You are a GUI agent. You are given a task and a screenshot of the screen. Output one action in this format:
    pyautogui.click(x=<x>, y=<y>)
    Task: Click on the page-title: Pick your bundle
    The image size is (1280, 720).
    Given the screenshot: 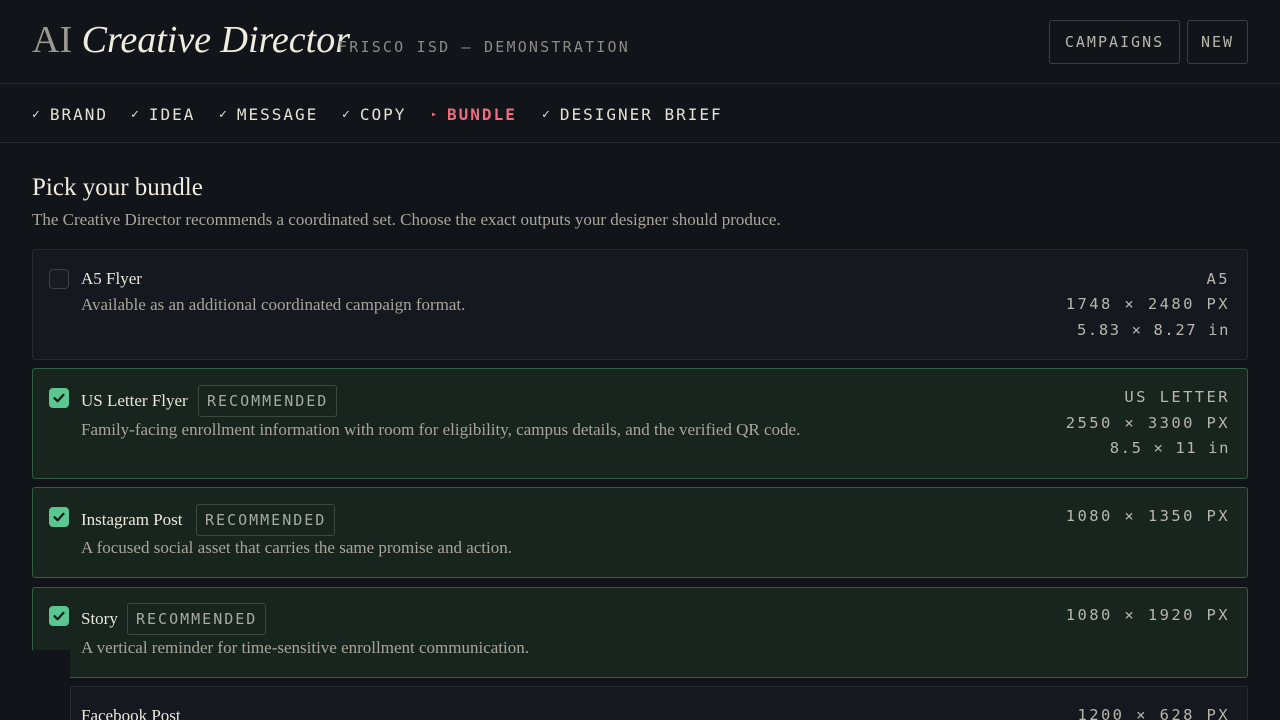 What is the action you would take?
    pyautogui.click(x=117, y=187)
    